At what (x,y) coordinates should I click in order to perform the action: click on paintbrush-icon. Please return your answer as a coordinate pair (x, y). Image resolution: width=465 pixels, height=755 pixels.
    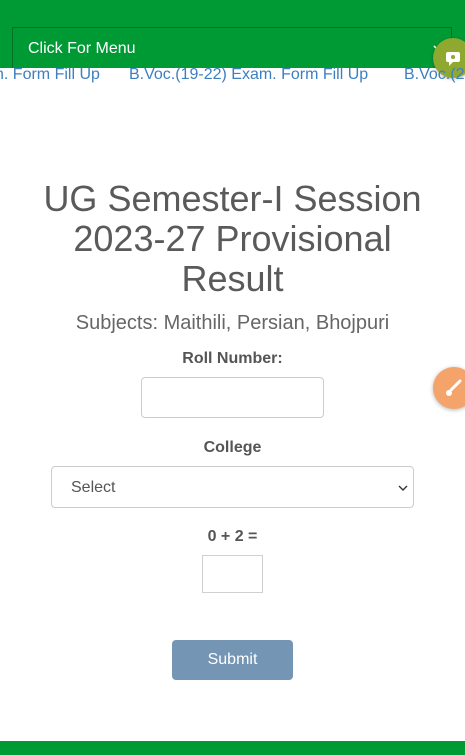
    Looking at the image, I should click on (454, 387).